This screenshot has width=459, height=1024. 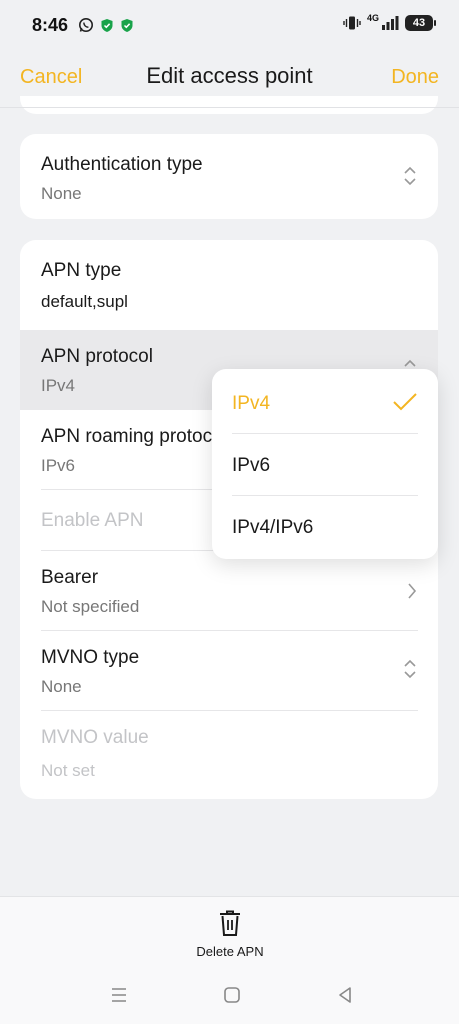 What do you see at coordinates (90, 657) in the screenshot?
I see `mvno-type-title: MVNO type` at bounding box center [90, 657].